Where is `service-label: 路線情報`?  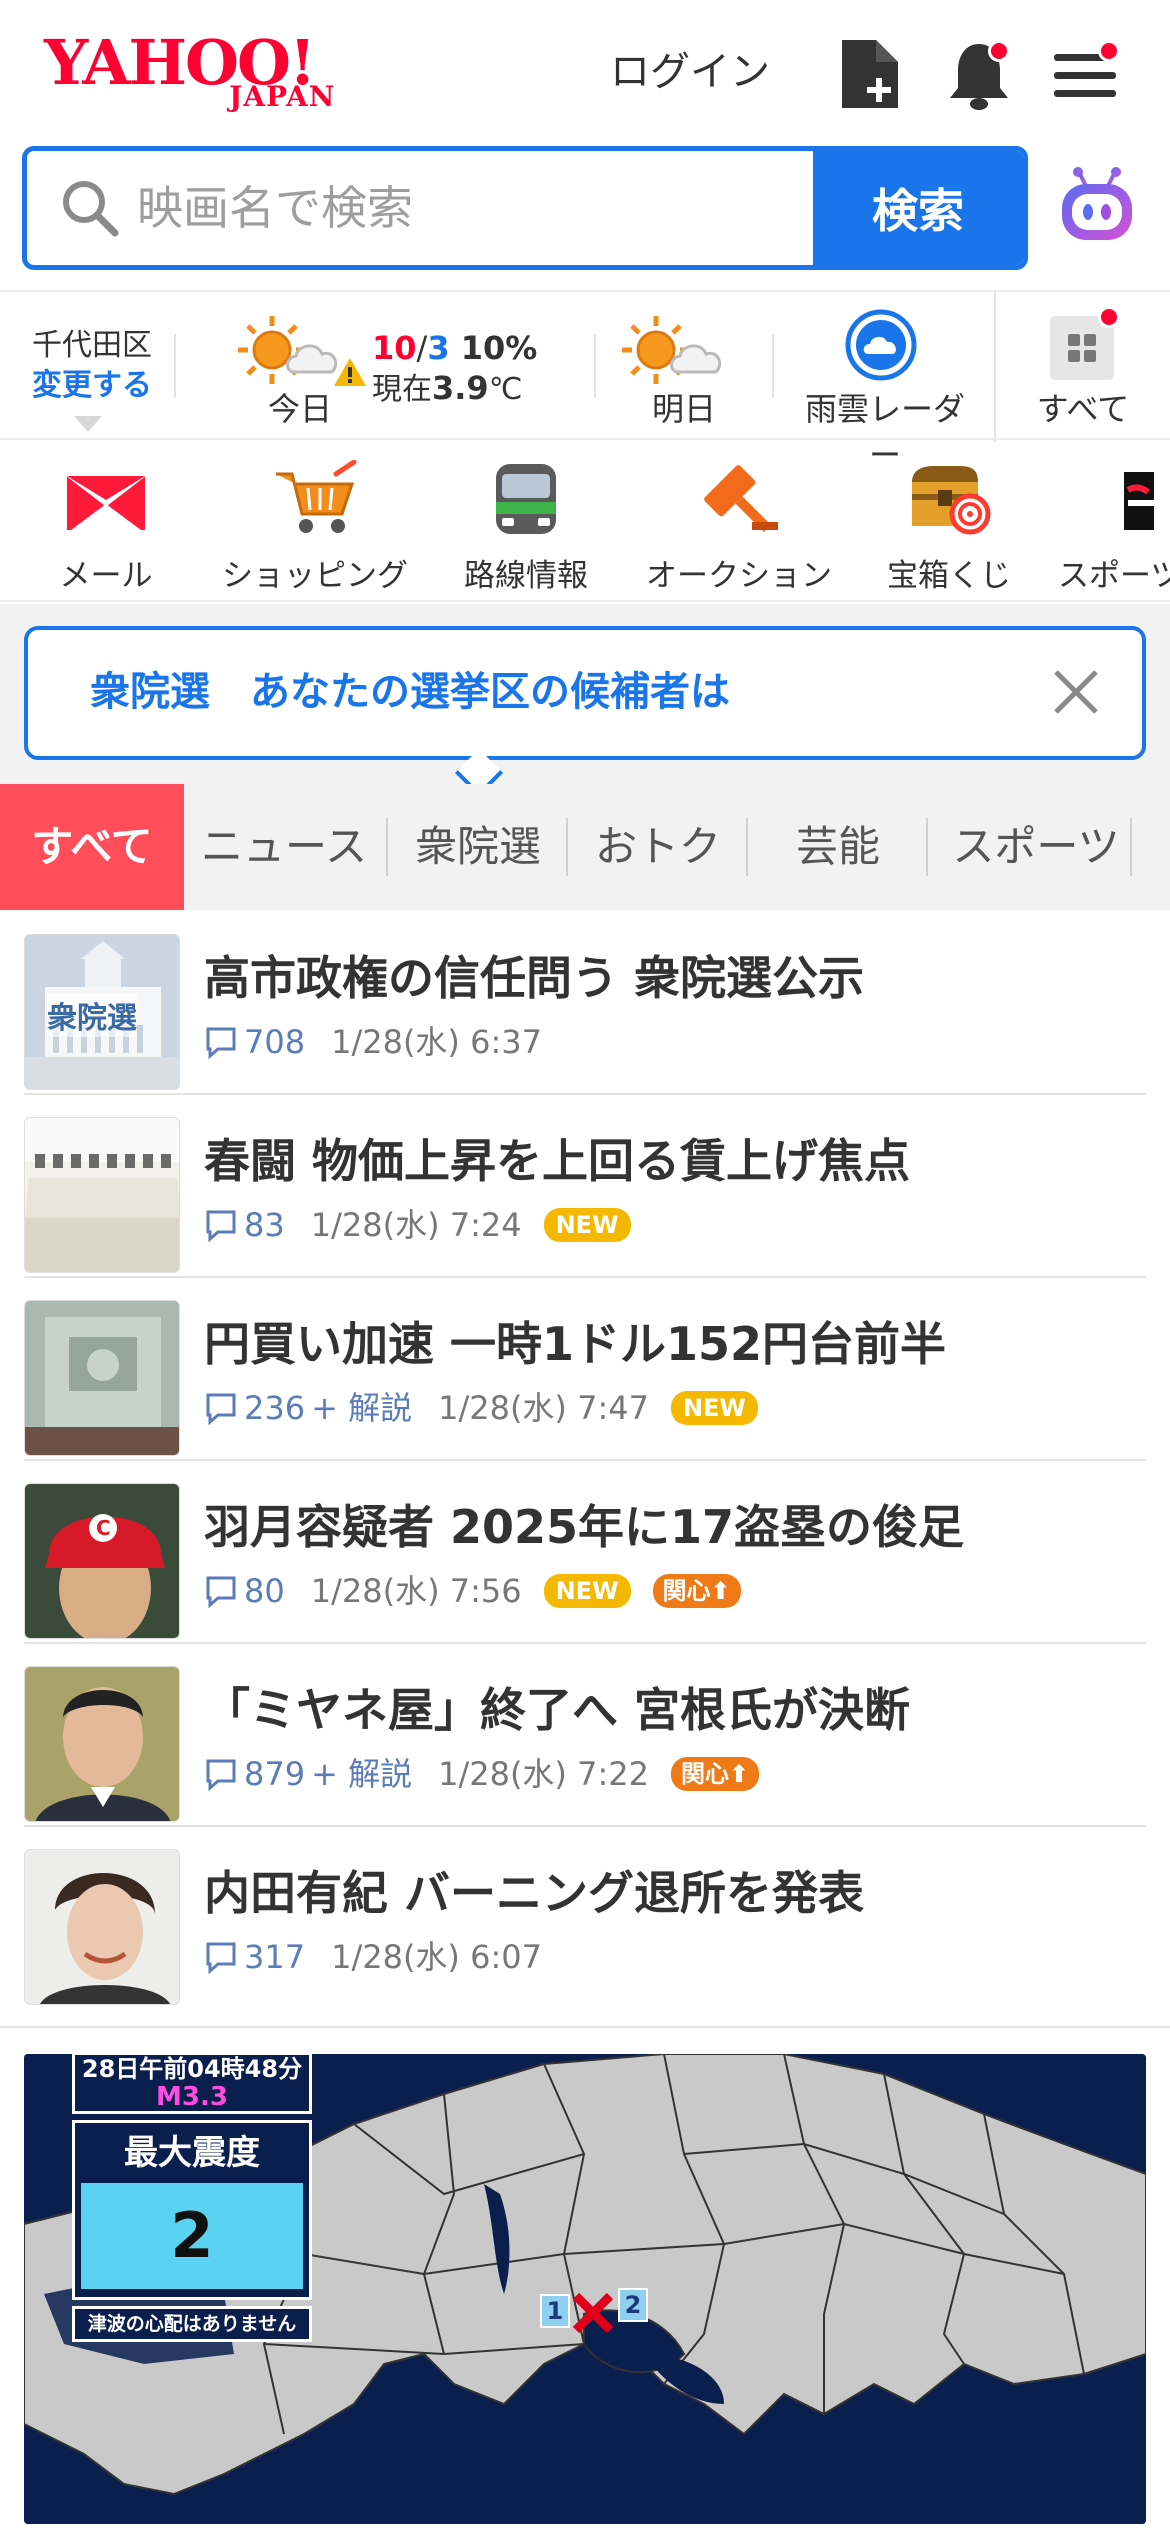
service-label: 路線情報 is located at coordinates (526, 576).